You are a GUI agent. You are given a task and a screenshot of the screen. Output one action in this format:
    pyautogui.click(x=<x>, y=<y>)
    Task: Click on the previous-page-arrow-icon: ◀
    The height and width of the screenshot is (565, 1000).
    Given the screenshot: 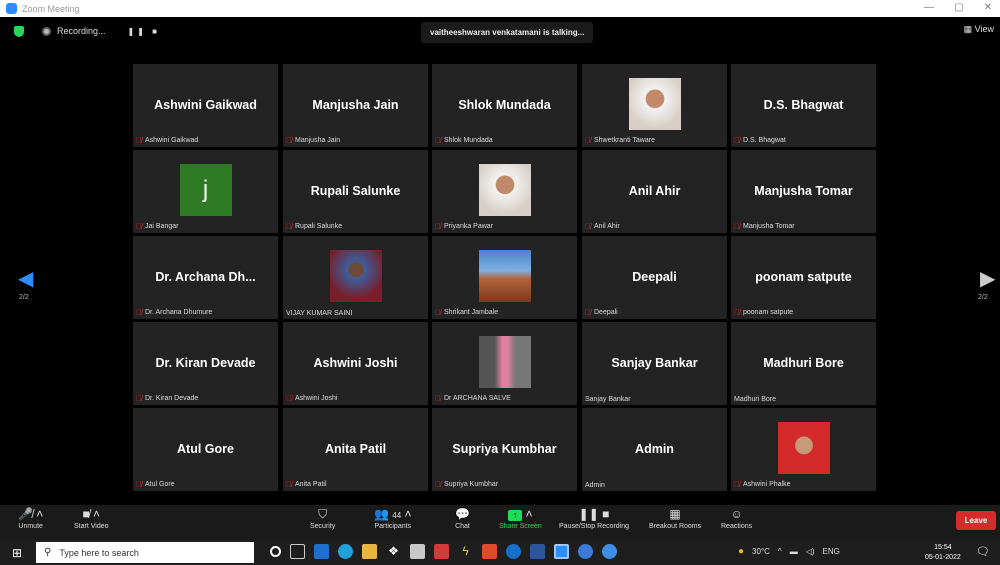 What is the action you would take?
    pyautogui.click(x=25, y=278)
    